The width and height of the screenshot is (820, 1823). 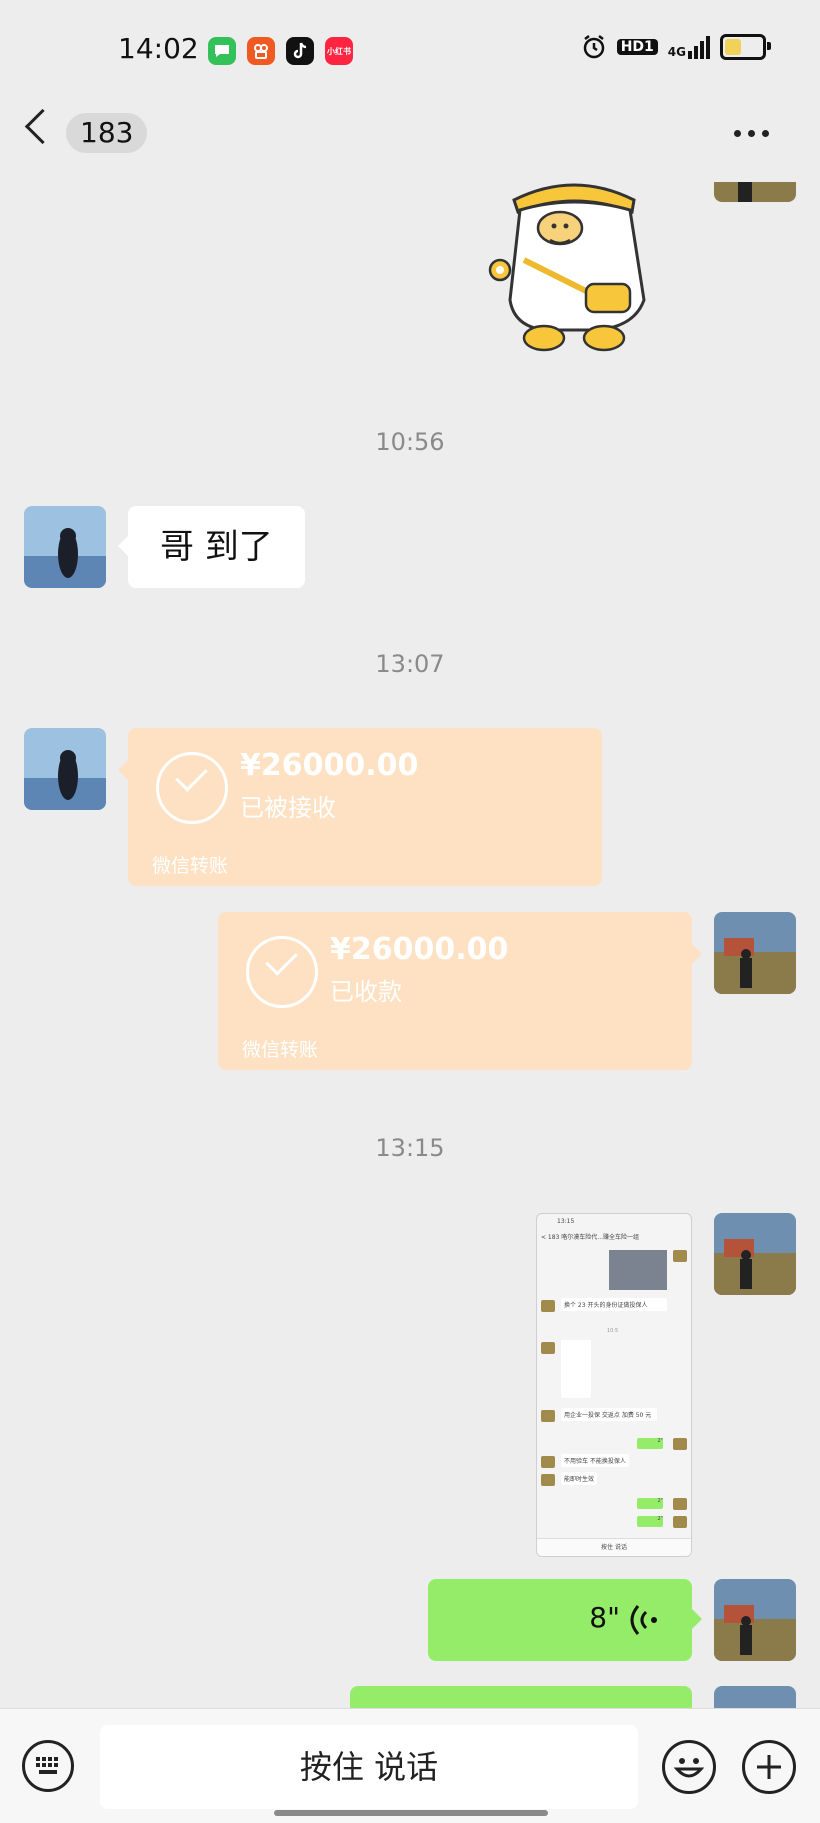 What do you see at coordinates (595, 1460) in the screenshot?
I see `thumb-msg: 不用验车 不能换投保人` at bounding box center [595, 1460].